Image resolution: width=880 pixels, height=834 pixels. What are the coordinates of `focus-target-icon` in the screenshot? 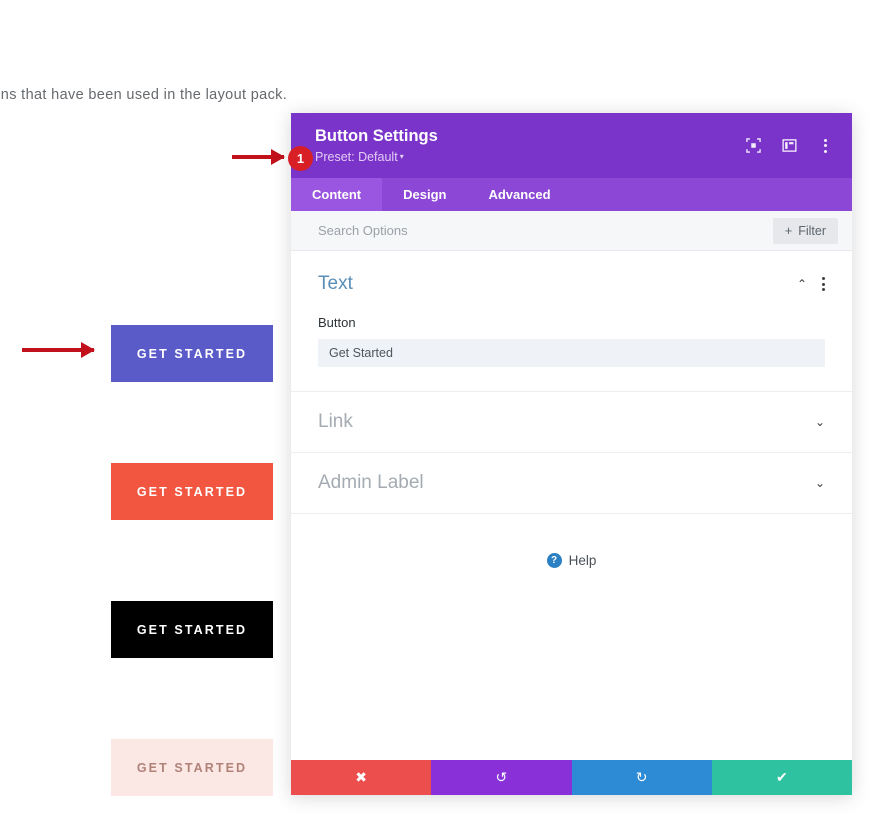 It's located at (753, 145).